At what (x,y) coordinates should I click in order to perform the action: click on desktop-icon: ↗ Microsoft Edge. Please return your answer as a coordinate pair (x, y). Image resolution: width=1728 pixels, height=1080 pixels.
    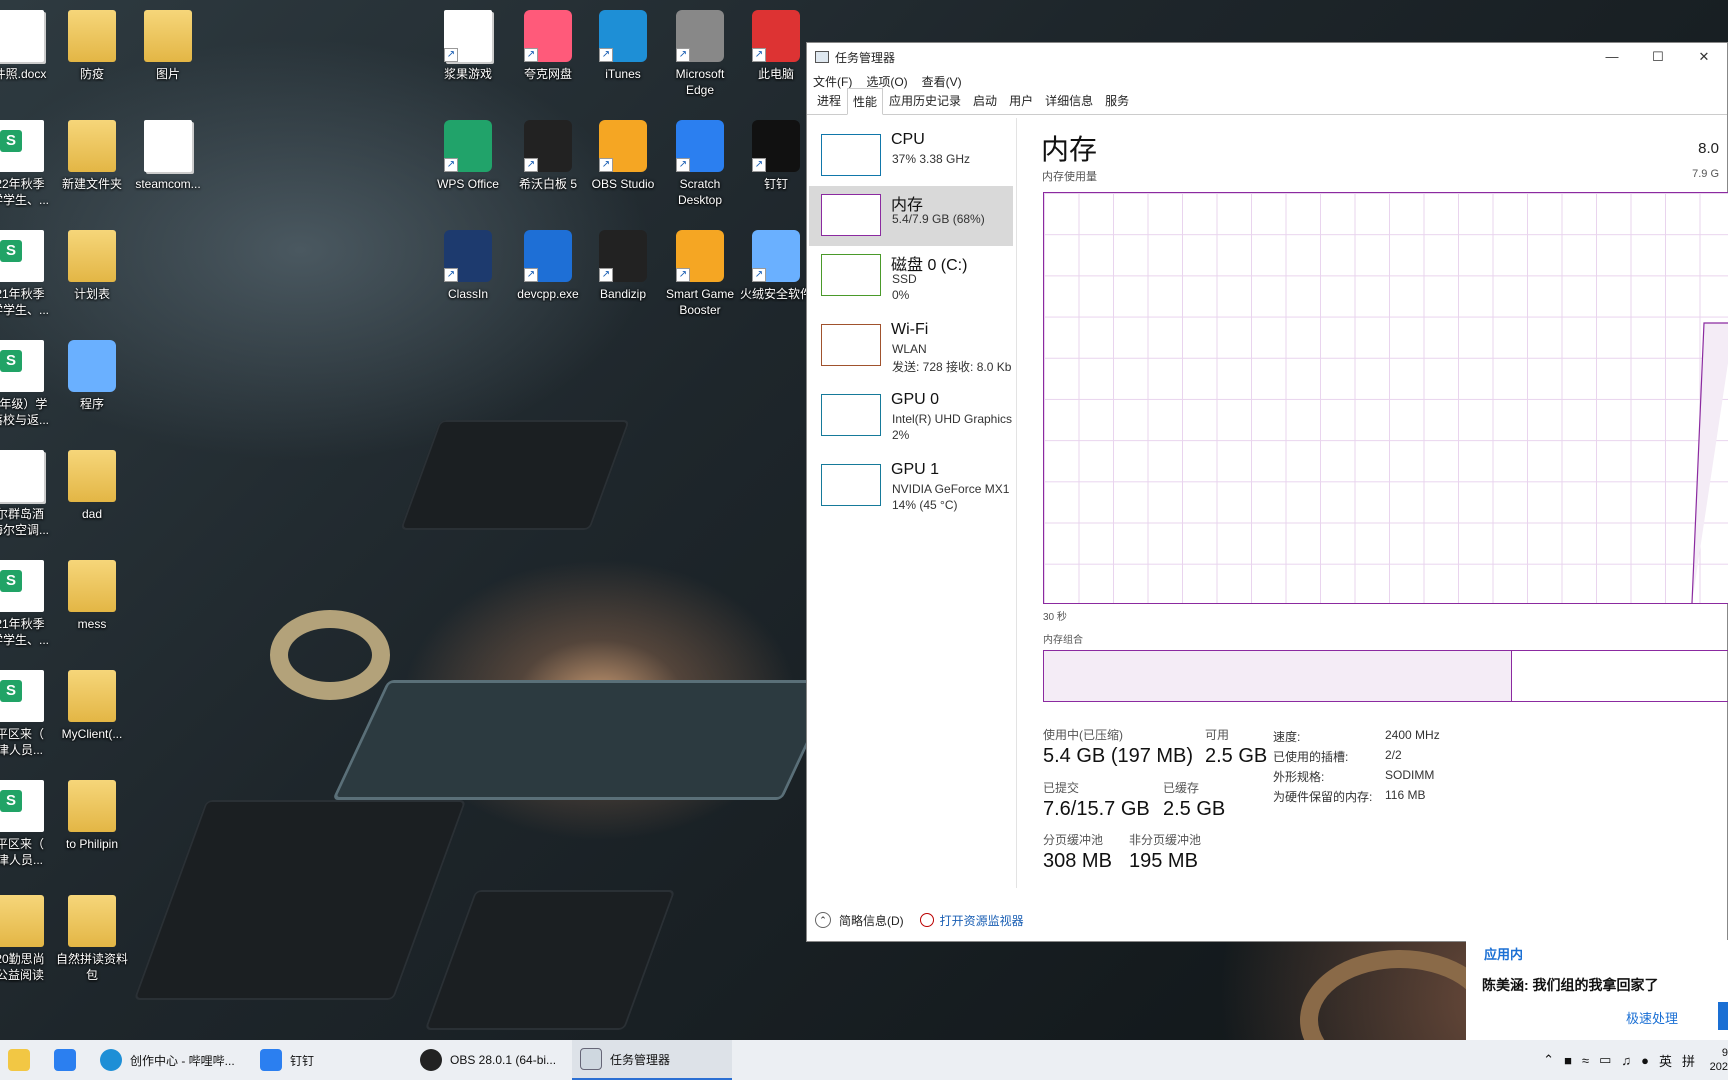
    Looking at the image, I should click on (700, 54).